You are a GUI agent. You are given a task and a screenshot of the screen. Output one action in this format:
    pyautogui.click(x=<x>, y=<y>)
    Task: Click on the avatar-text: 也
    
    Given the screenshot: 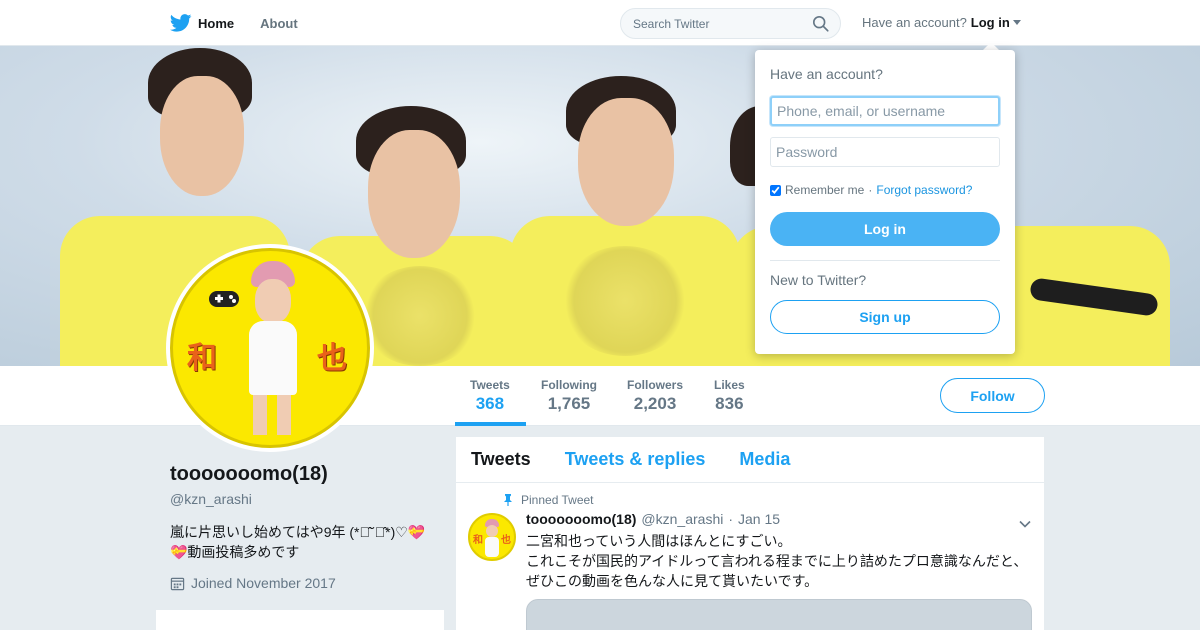 What is the action you would take?
    pyautogui.click(x=332, y=358)
    